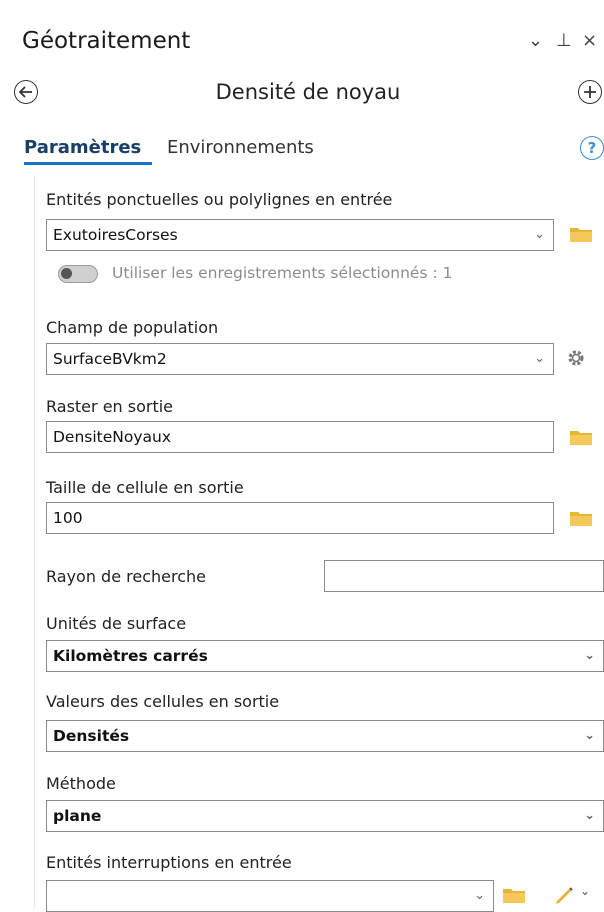 This screenshot has height=912, width=604. What do you see at coordinates (110, 406) in the screenshot?
I see `output-raster-label: Raster en sortie` at bounding box center [110, 406].